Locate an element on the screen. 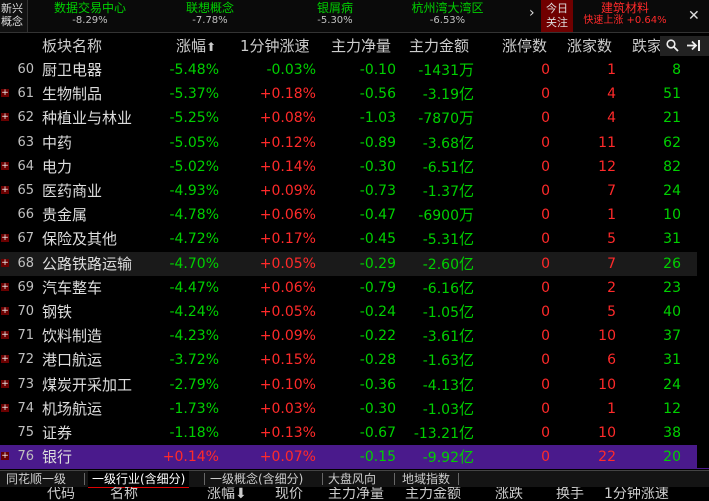  sector-name: 公路铁路运输 is located at coordinates (87, 264).